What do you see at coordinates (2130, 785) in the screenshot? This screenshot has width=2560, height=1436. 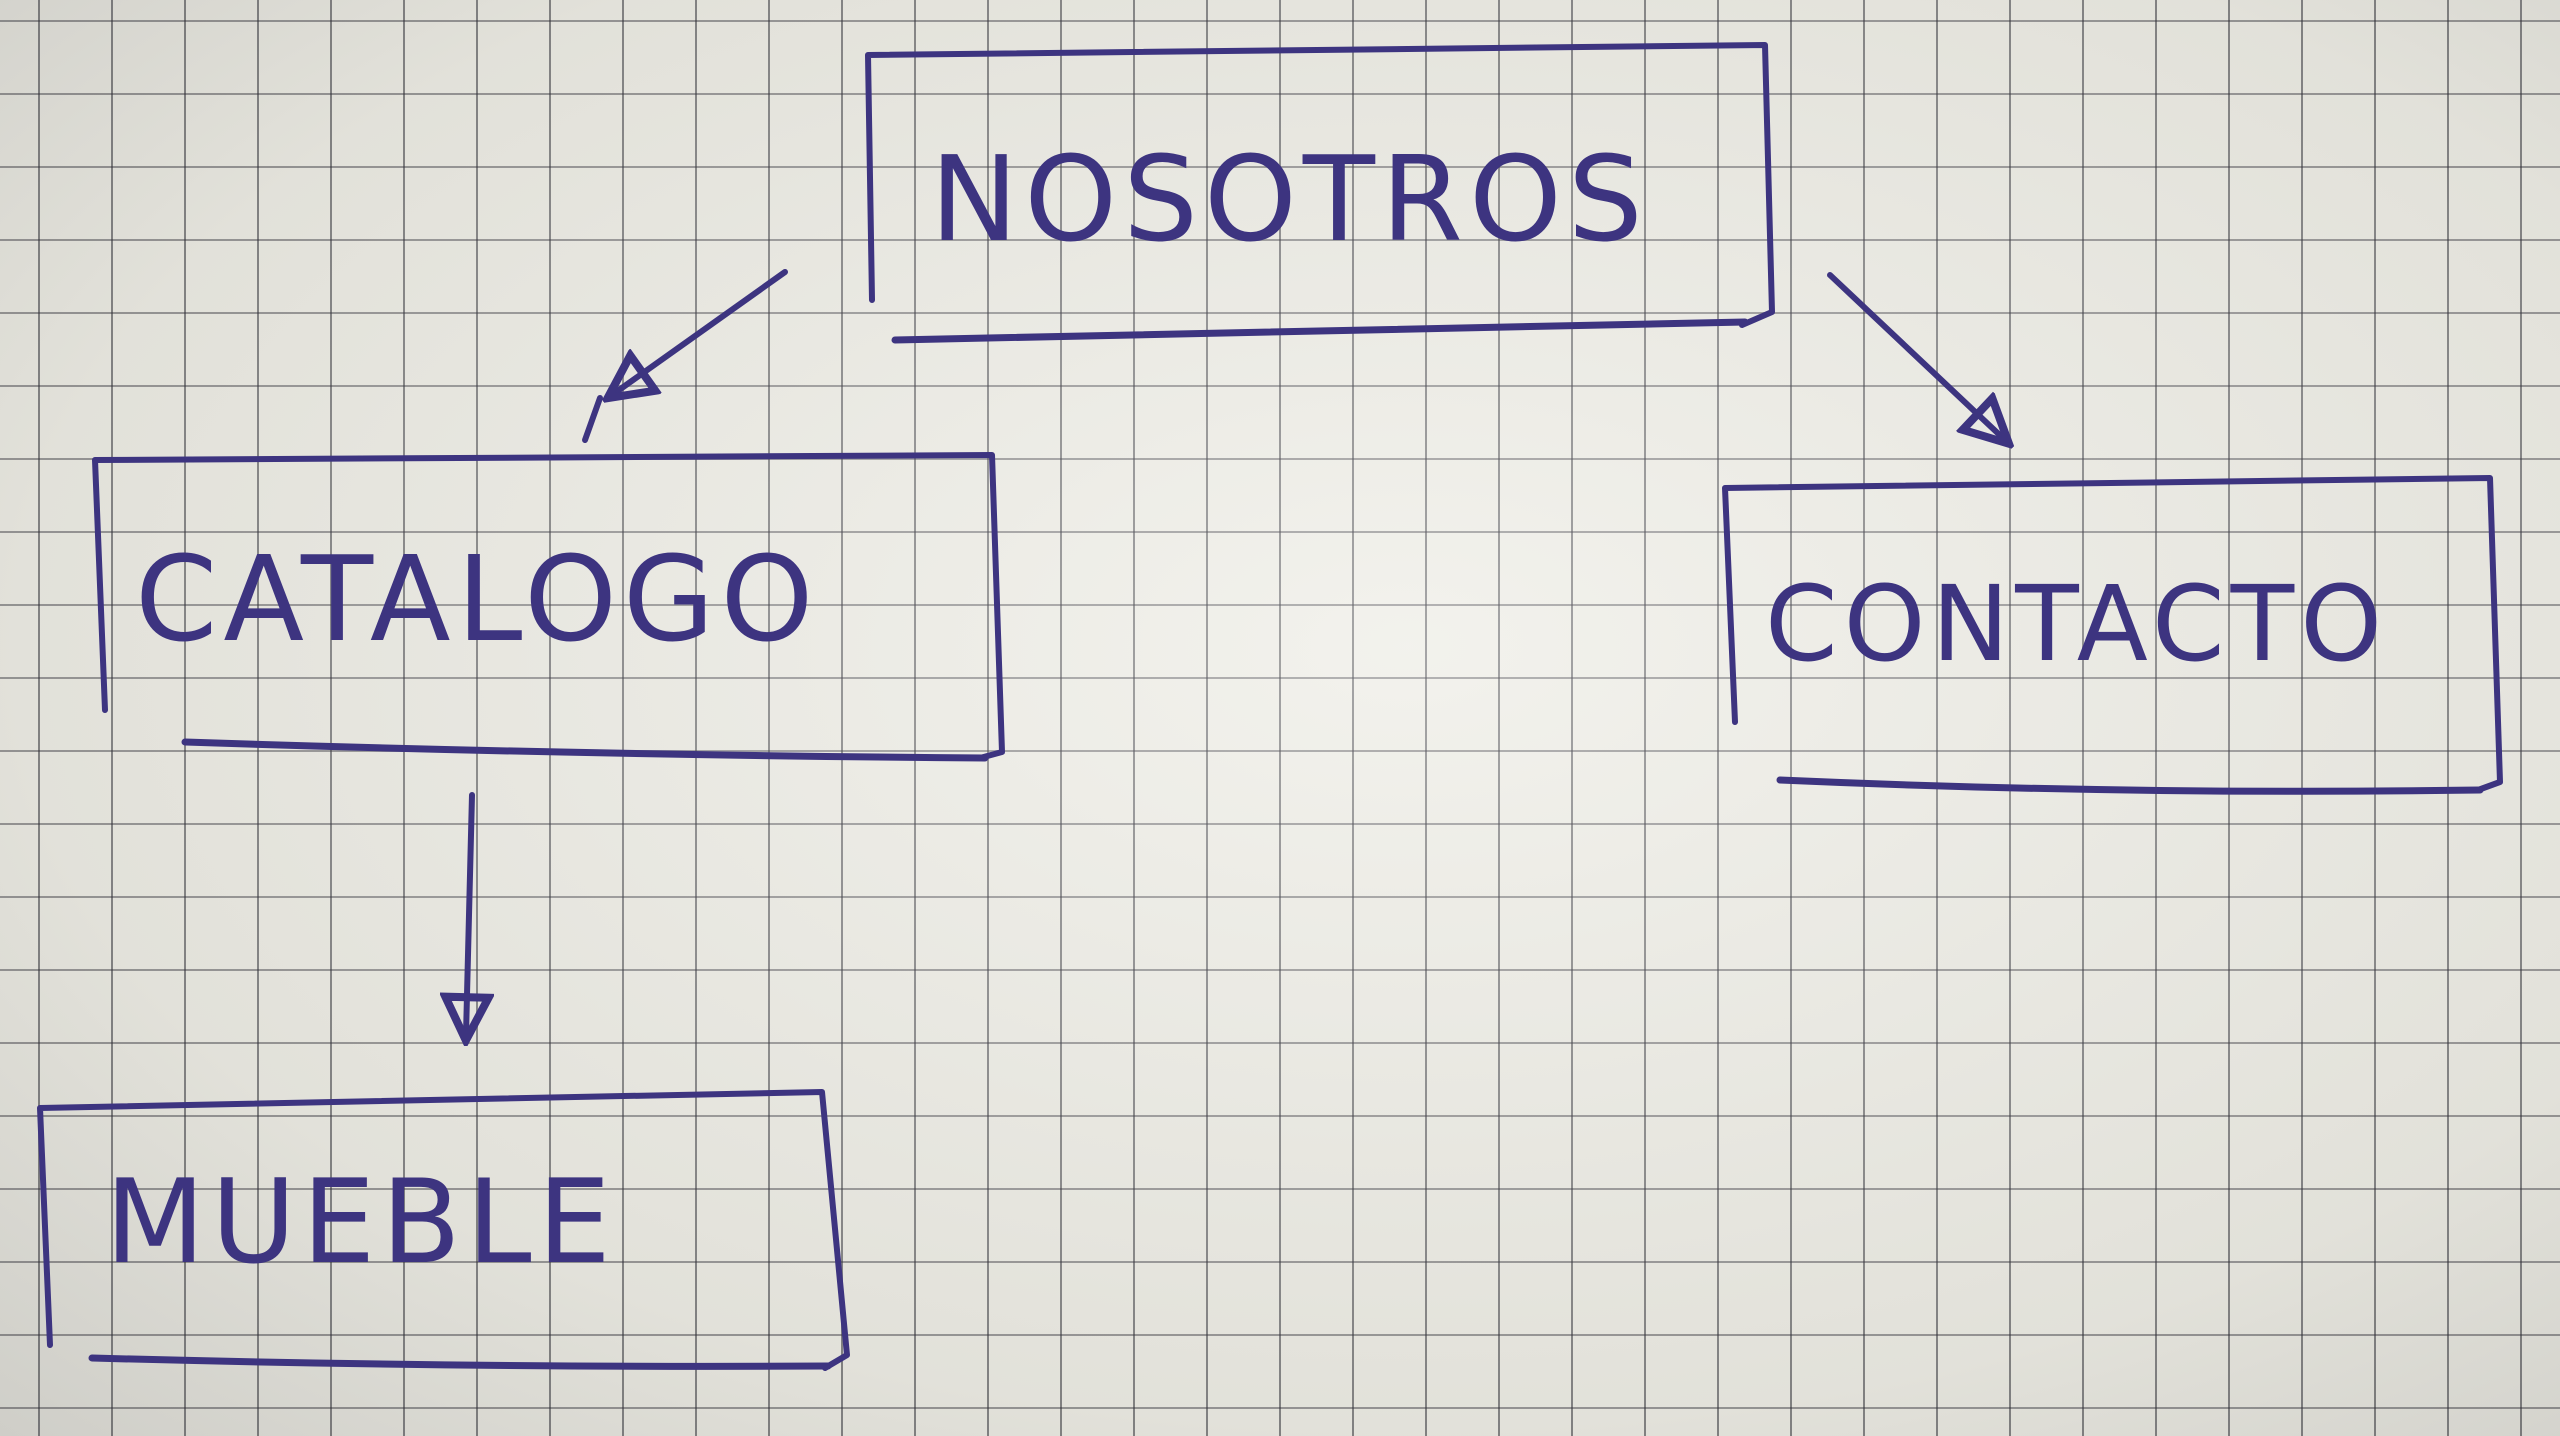 I see `node-contacto-underline` at bounding box center [2130, 785].